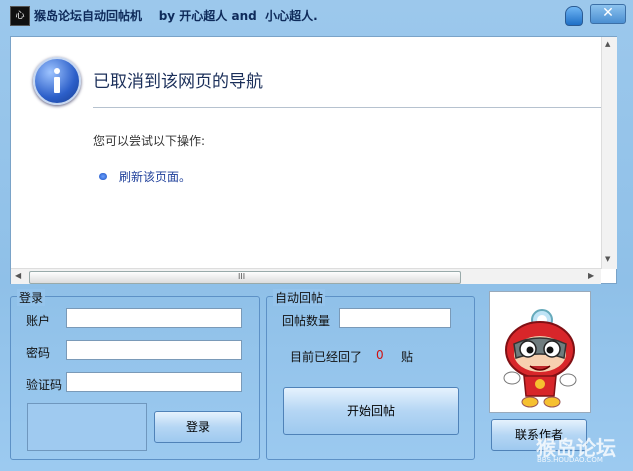  I want to click on reply-status-count: 0, so click(380, 355).